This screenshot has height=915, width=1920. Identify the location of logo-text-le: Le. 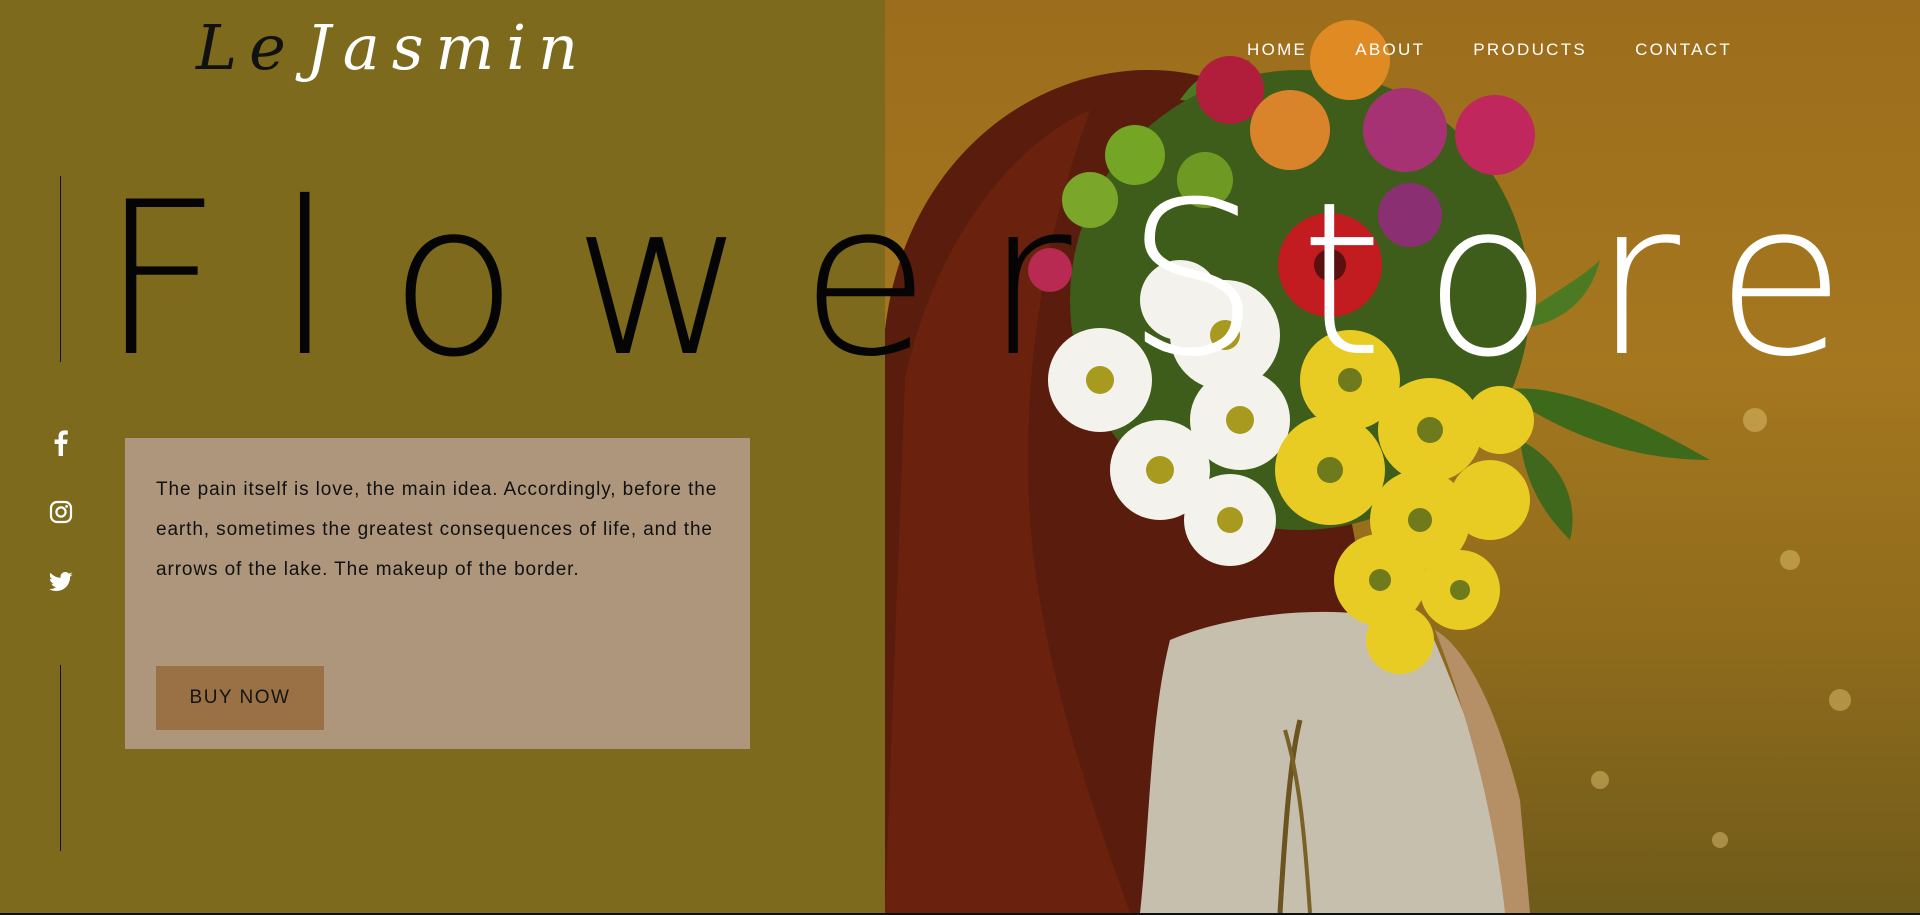
(247, 47).